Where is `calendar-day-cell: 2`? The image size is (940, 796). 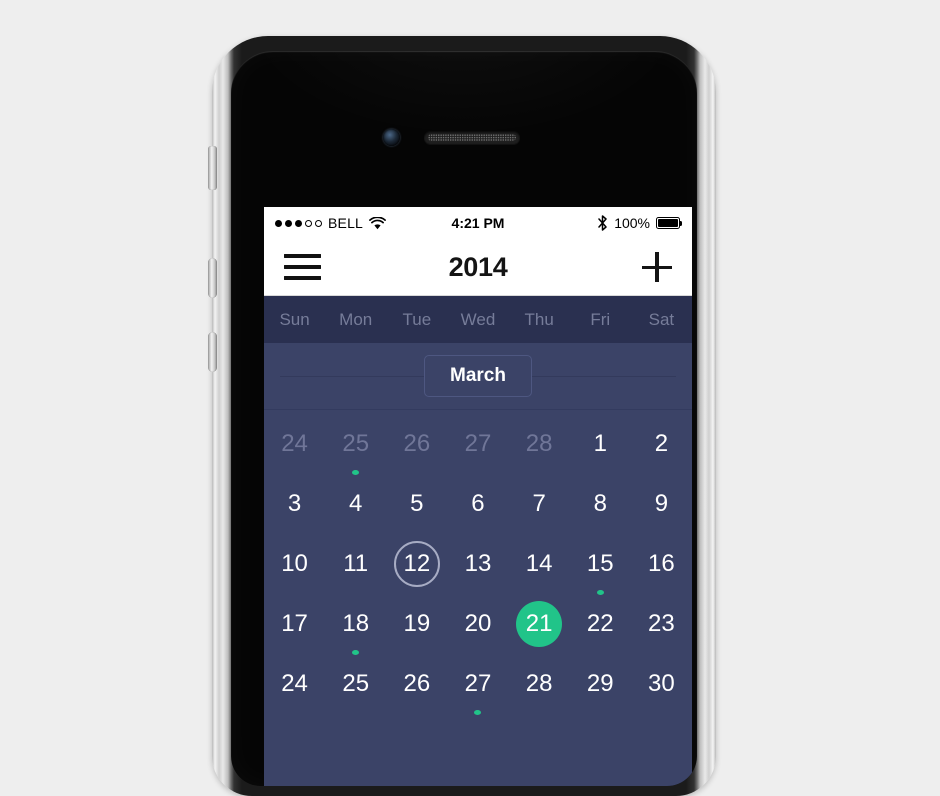
calendar-day-cell: 2 is located at coordinates (661, 445).